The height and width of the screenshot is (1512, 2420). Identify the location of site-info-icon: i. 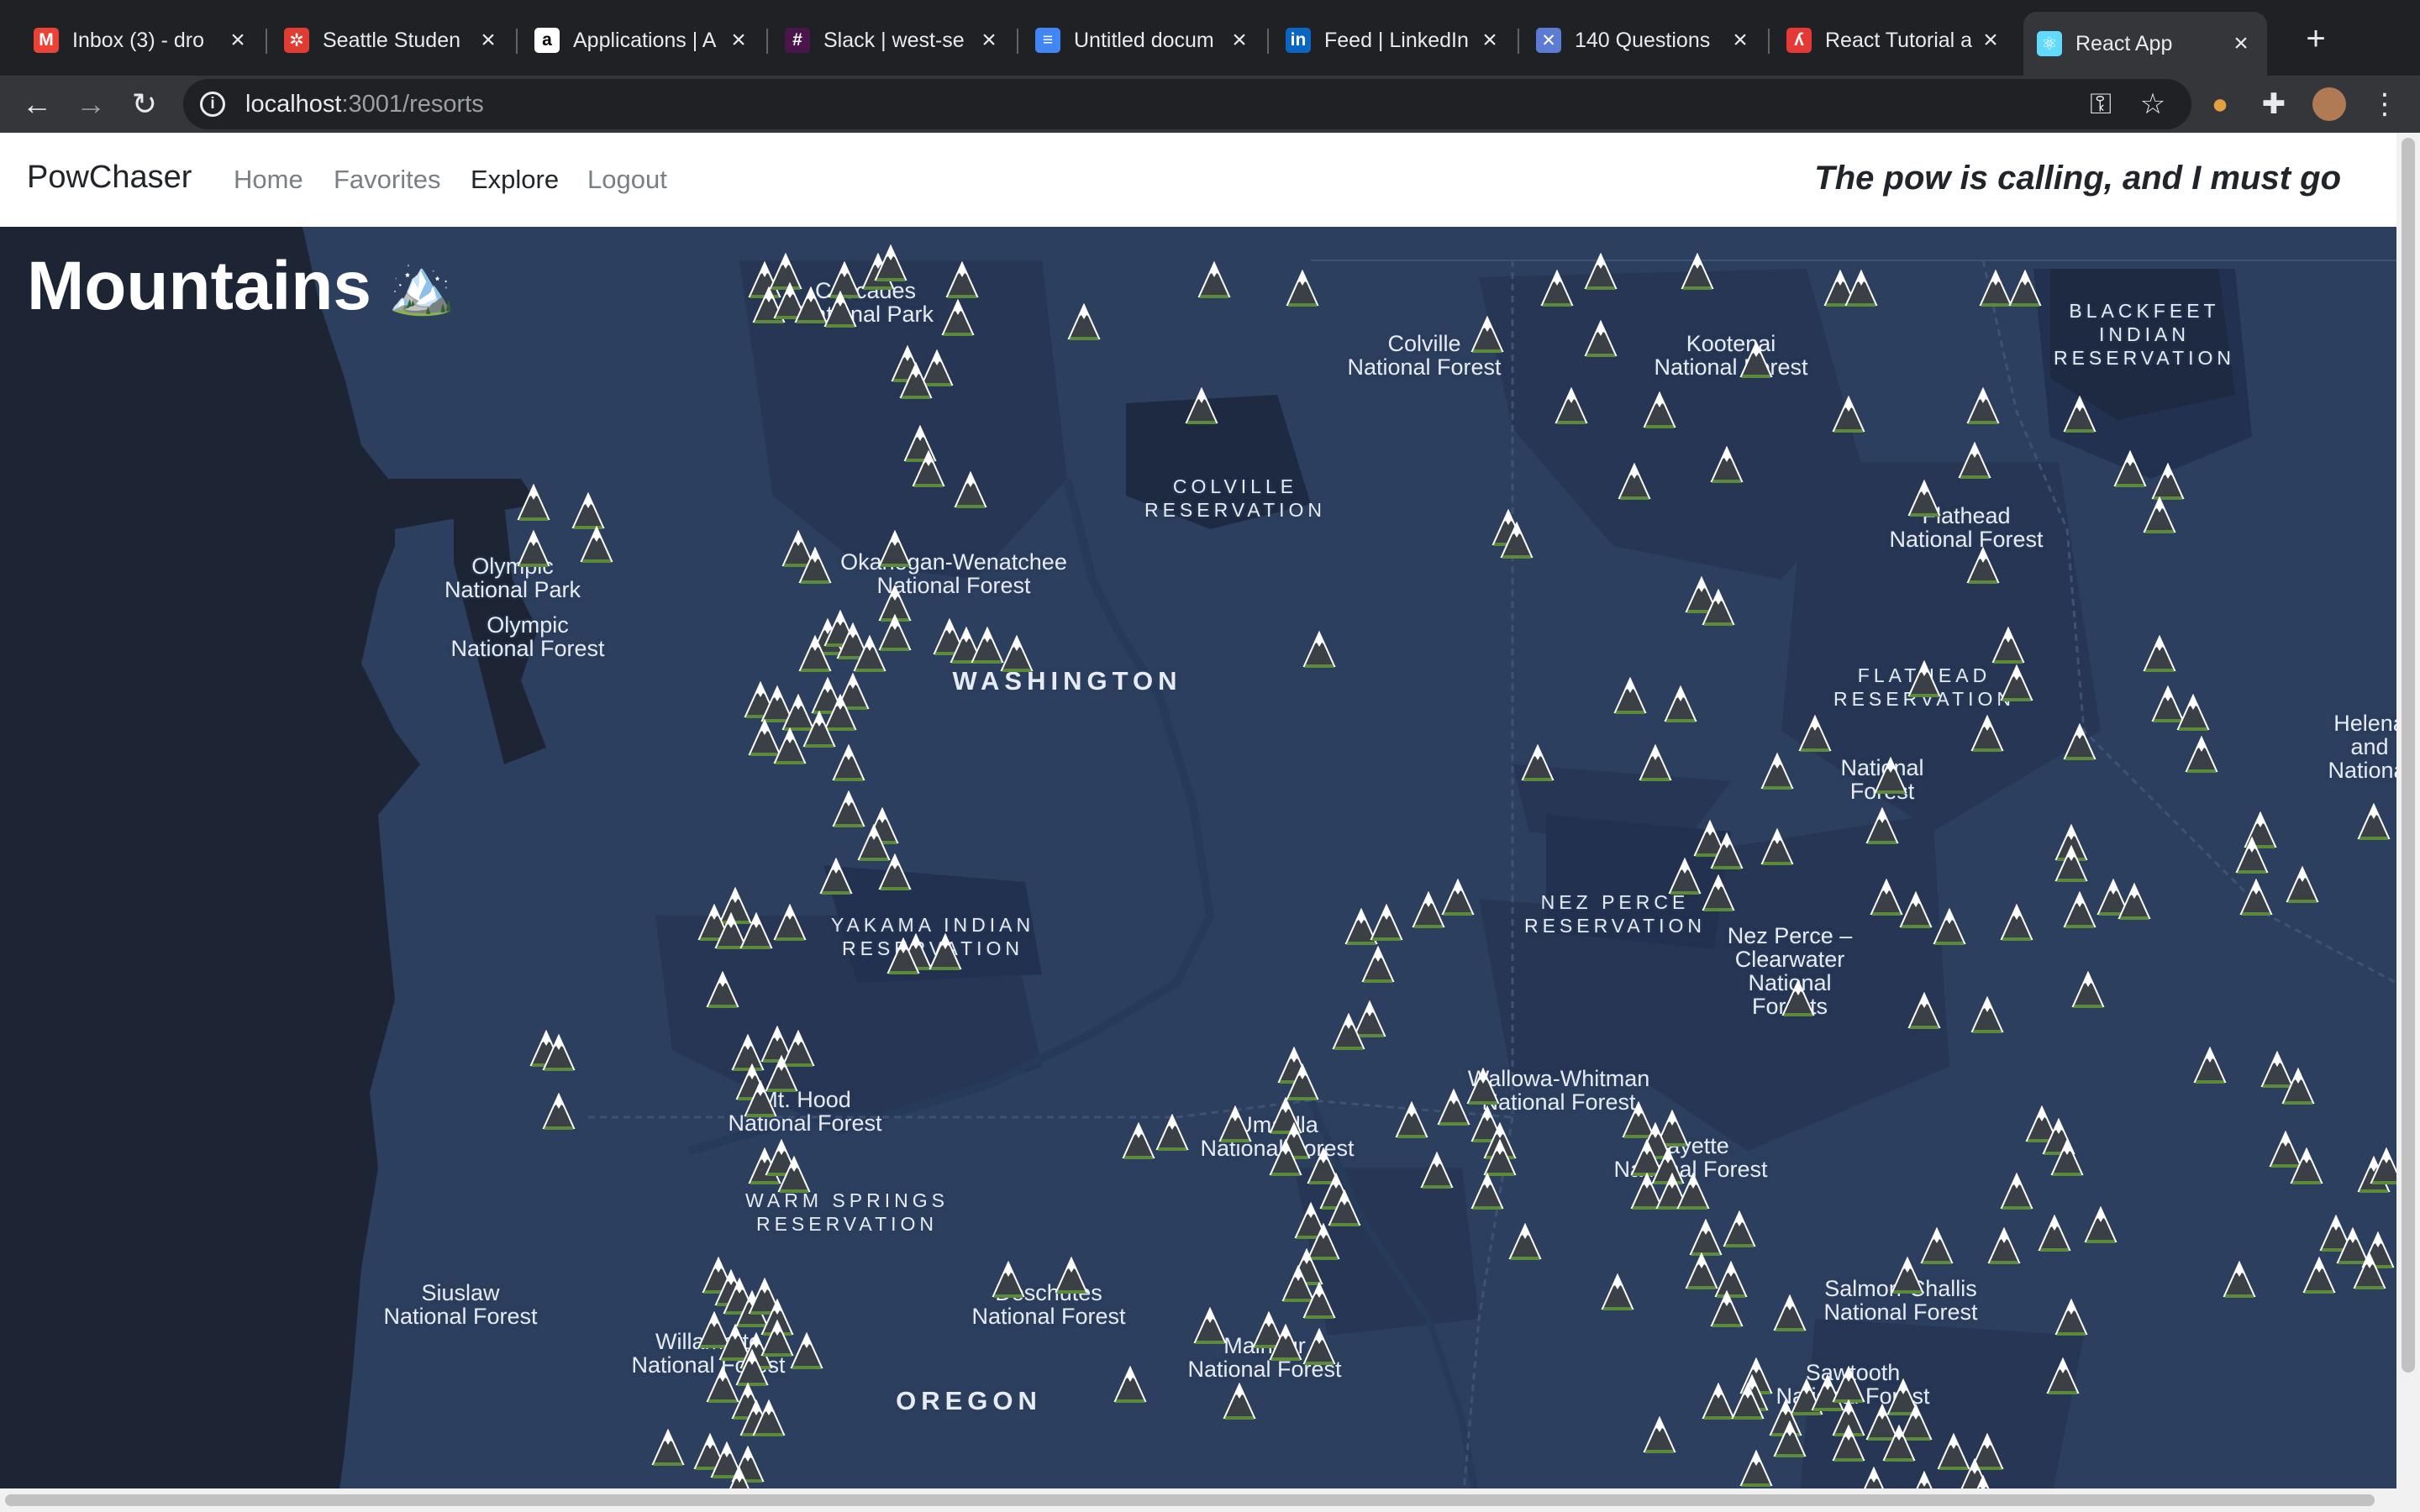
(212, 104).